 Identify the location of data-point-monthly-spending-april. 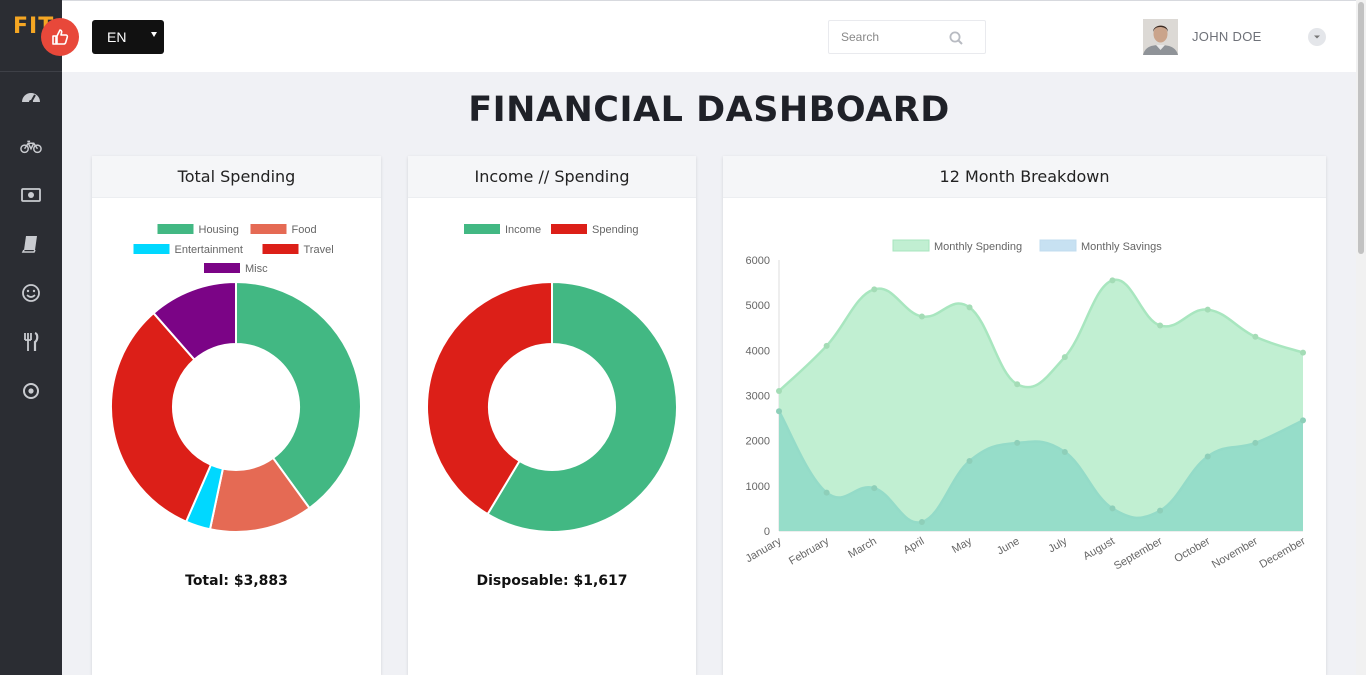
(921, 316).